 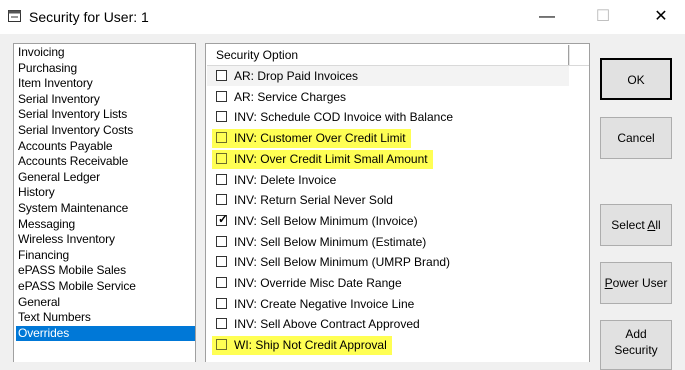 What do you see at coordinates (296, 76) in the screenshot?
I see `option-label: AR: Drop Paid Invoices` at bounding box center [296, 76].